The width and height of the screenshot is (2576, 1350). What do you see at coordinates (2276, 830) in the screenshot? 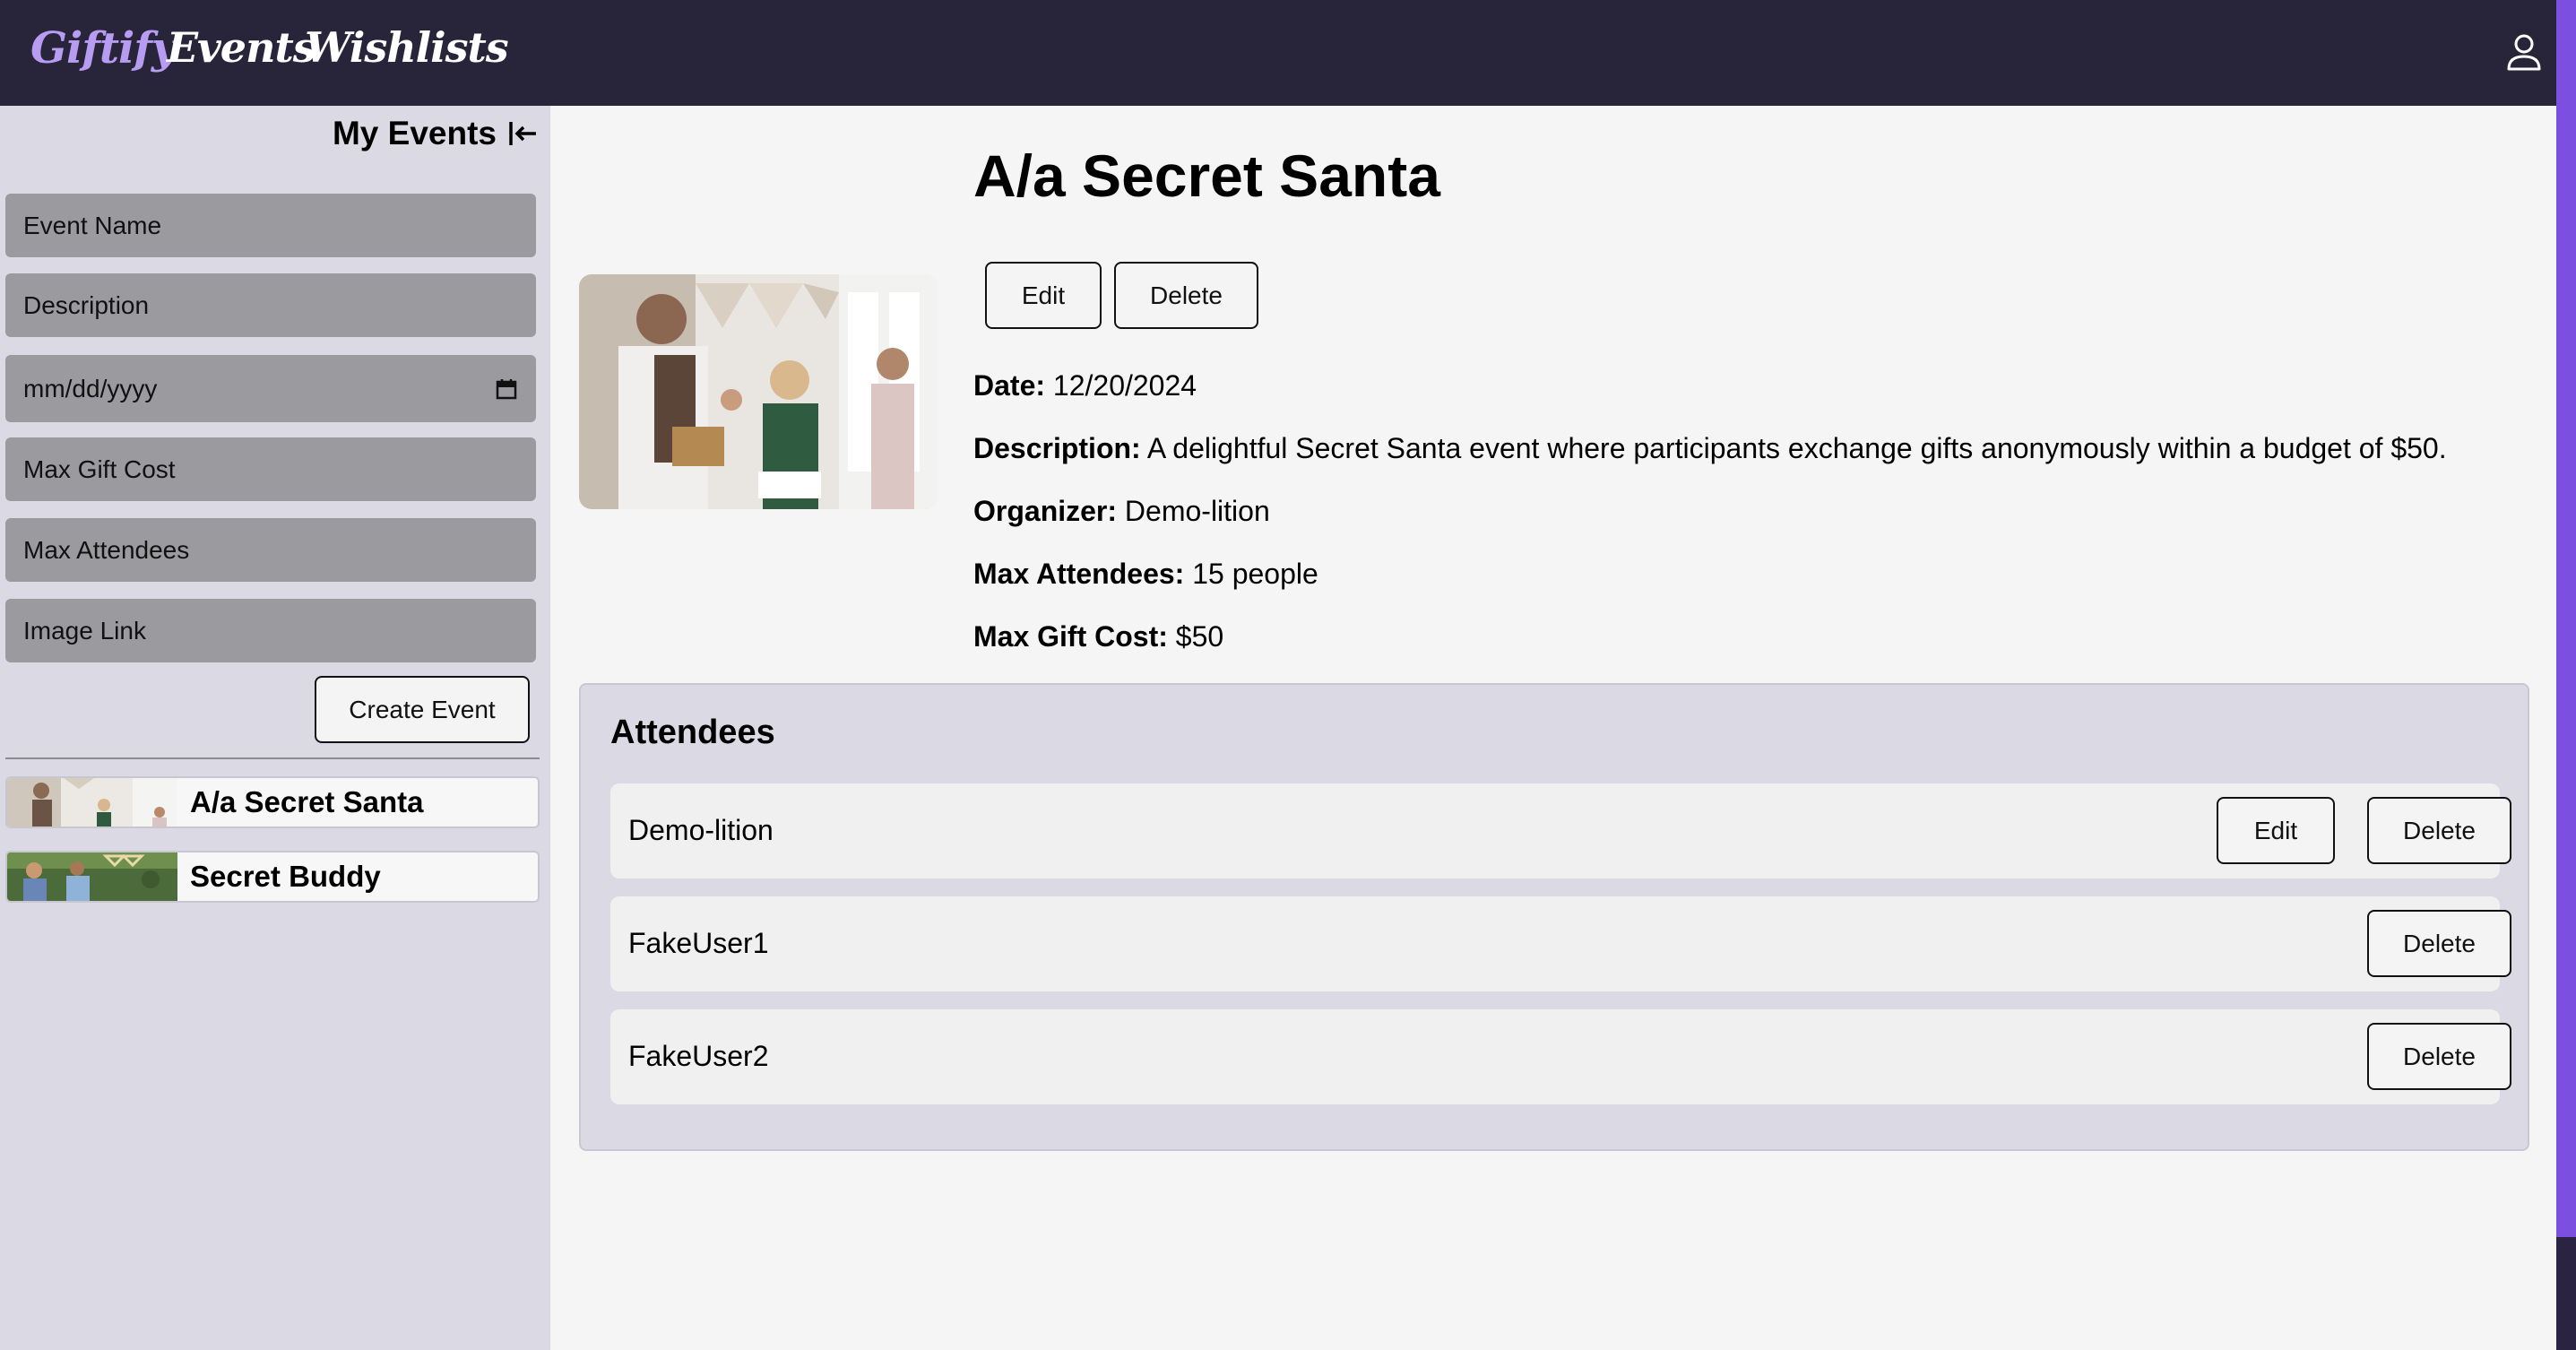
I see `edit-attendee-button: Edit` at bounding box center [2276, 830].